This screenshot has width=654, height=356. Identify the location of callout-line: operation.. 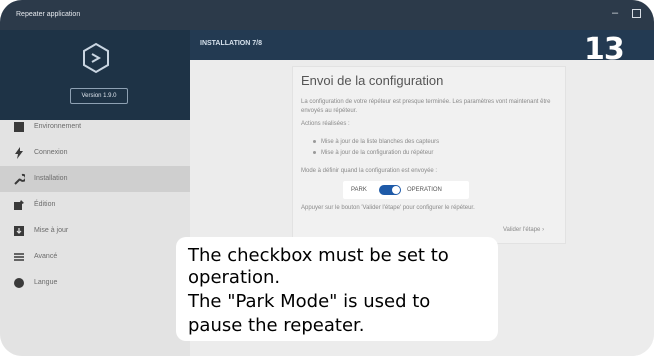
(234, 277).